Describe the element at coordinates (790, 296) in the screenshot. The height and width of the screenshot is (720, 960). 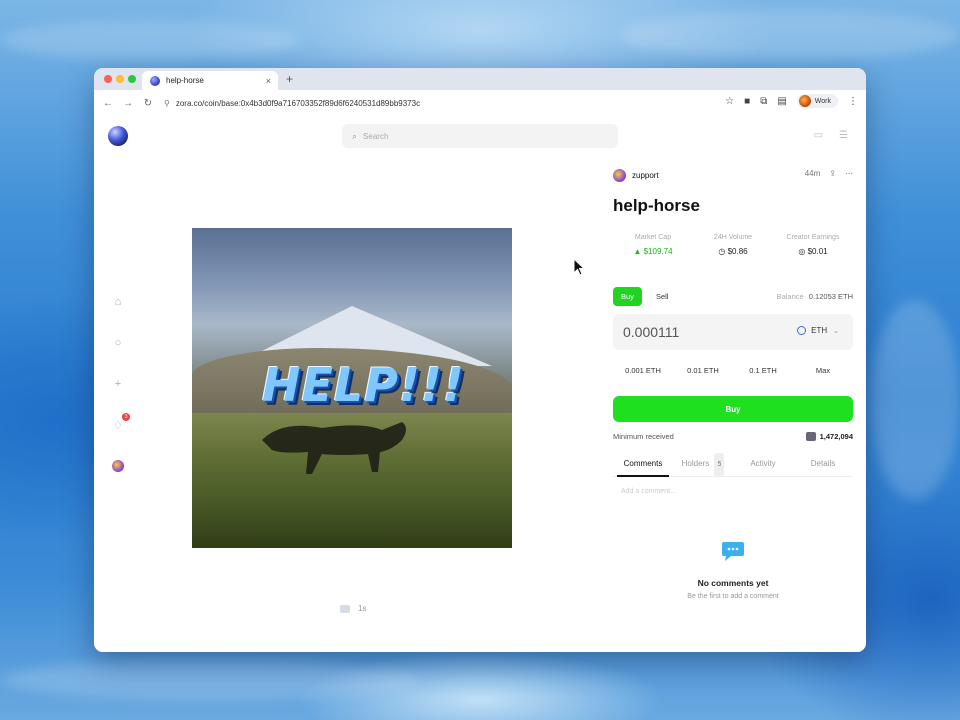
I see `balance-label: Balance` at that location.